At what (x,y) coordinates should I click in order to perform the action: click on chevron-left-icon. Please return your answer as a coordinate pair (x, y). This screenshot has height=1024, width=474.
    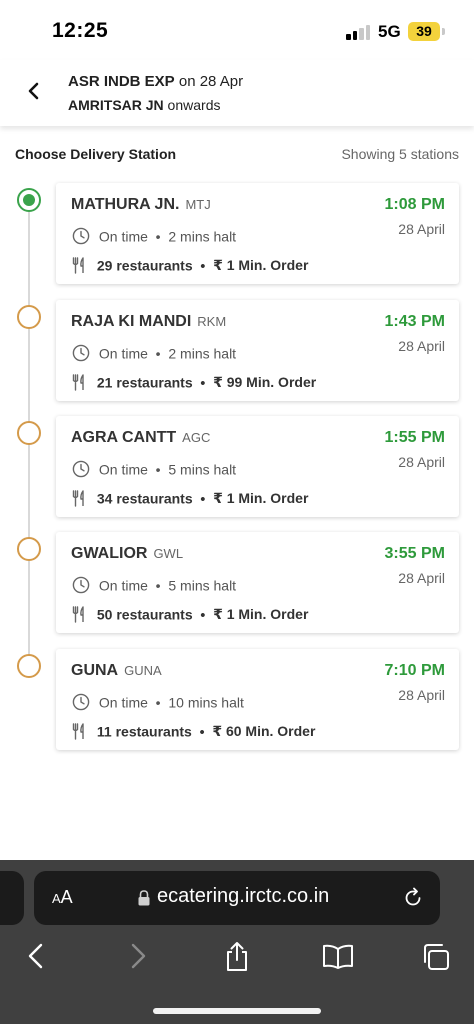
    Looking at the image, I should click on (33, 91).